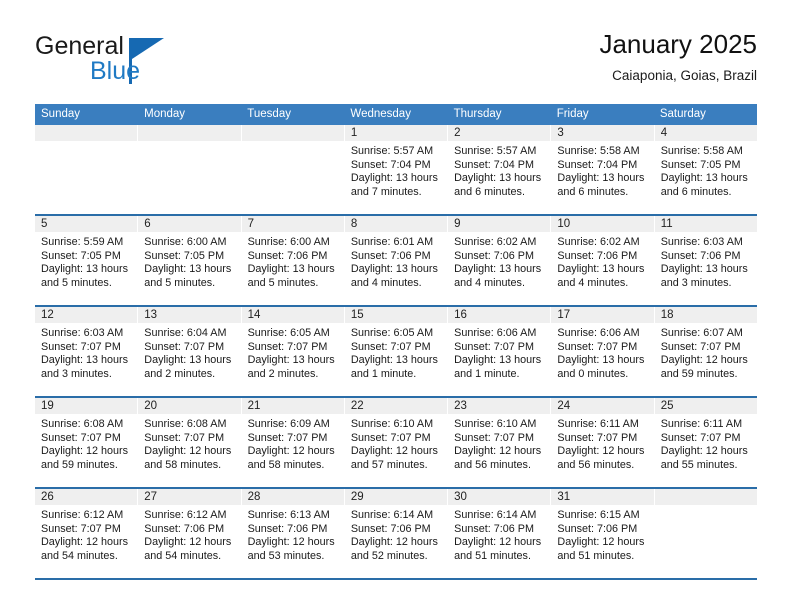  I want to click on general-blue-logo: General Blue, so click(145, 61).